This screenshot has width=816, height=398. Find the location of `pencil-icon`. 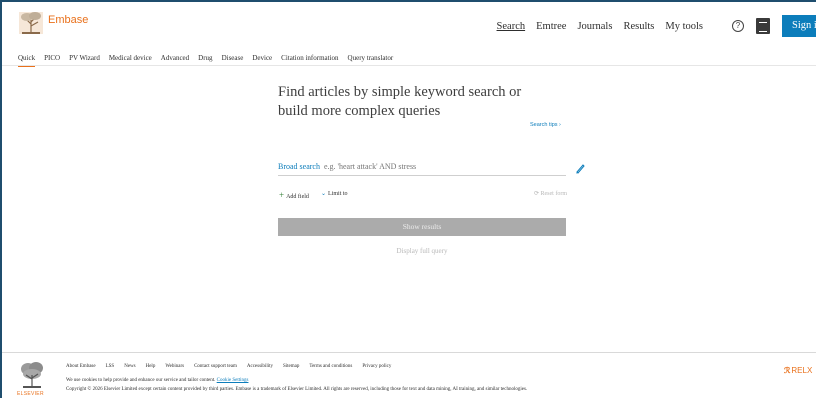

pencil-icon is located at coordinates (580, 167).